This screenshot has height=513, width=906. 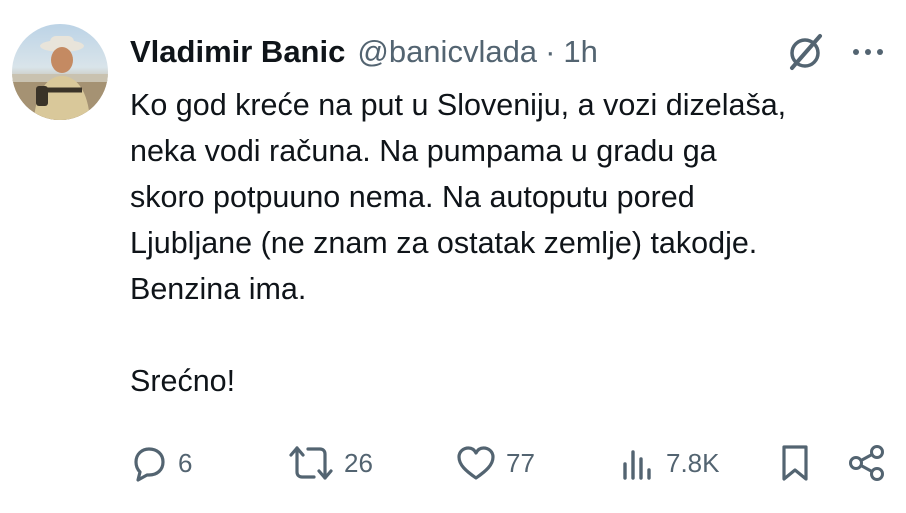 I want to click on heart-icon, so click(x=476, y=463).